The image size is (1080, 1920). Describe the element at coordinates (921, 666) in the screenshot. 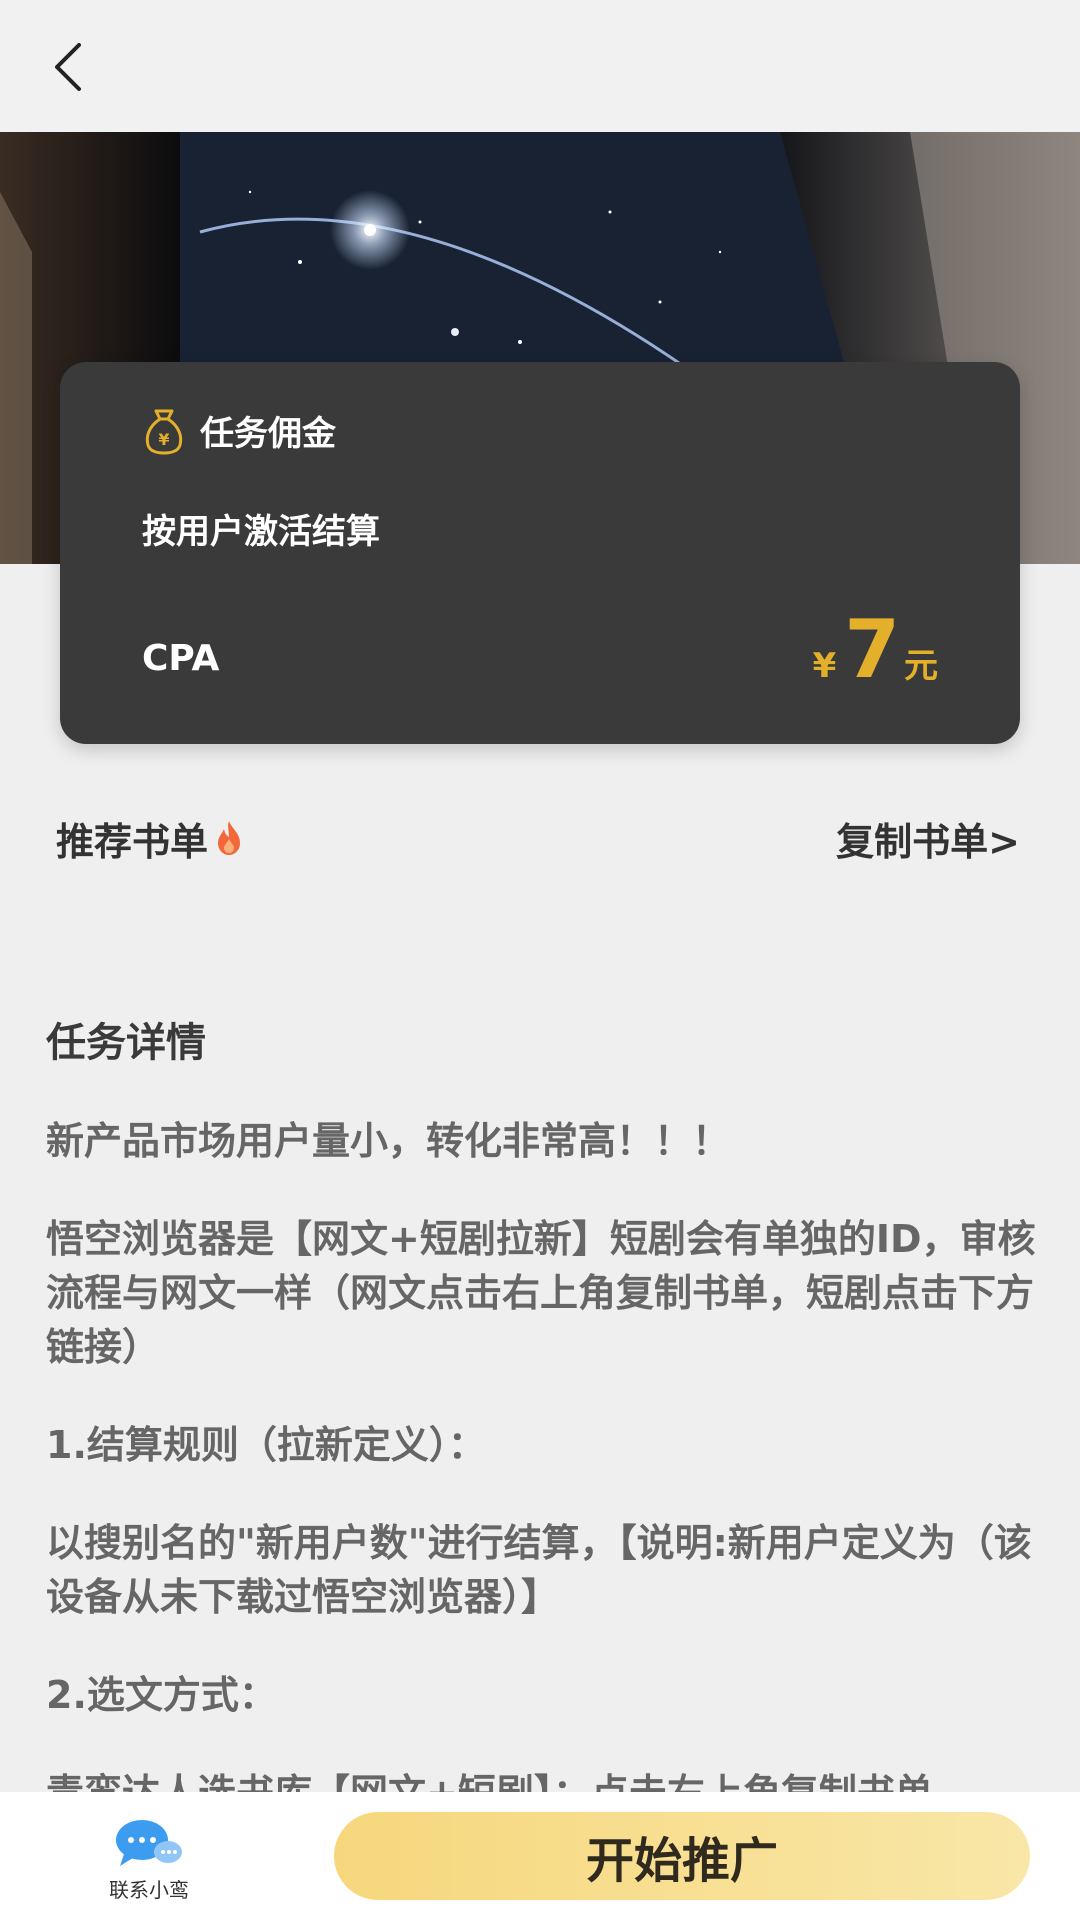

I see `price-unit: 元` at that location.